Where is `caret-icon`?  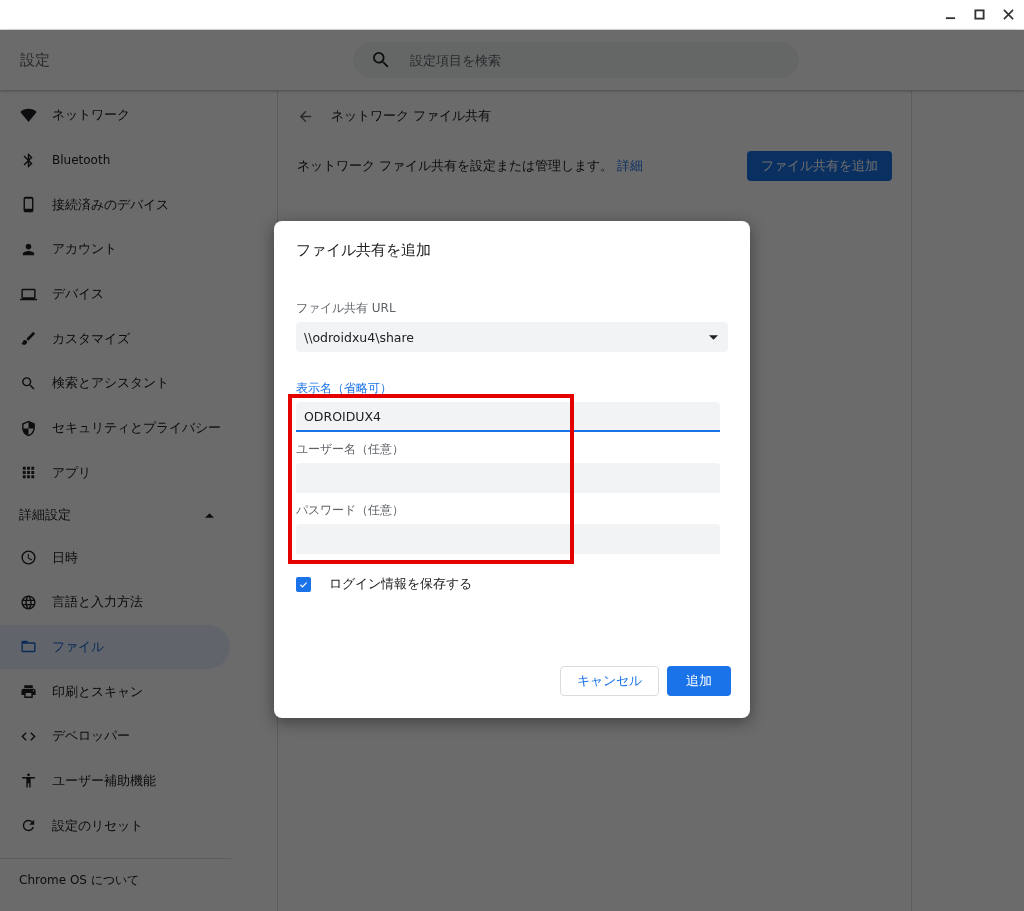 caret-icon is located at coordinates (209, 515).